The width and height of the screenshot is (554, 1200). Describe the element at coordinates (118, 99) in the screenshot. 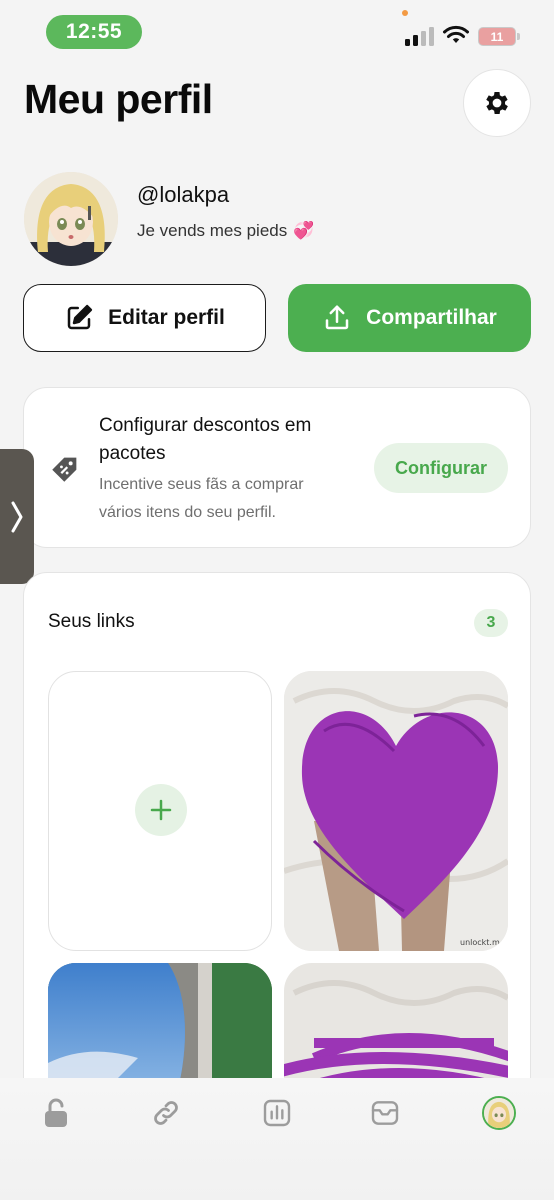

I see `page-title: Meu perfil` at that location.